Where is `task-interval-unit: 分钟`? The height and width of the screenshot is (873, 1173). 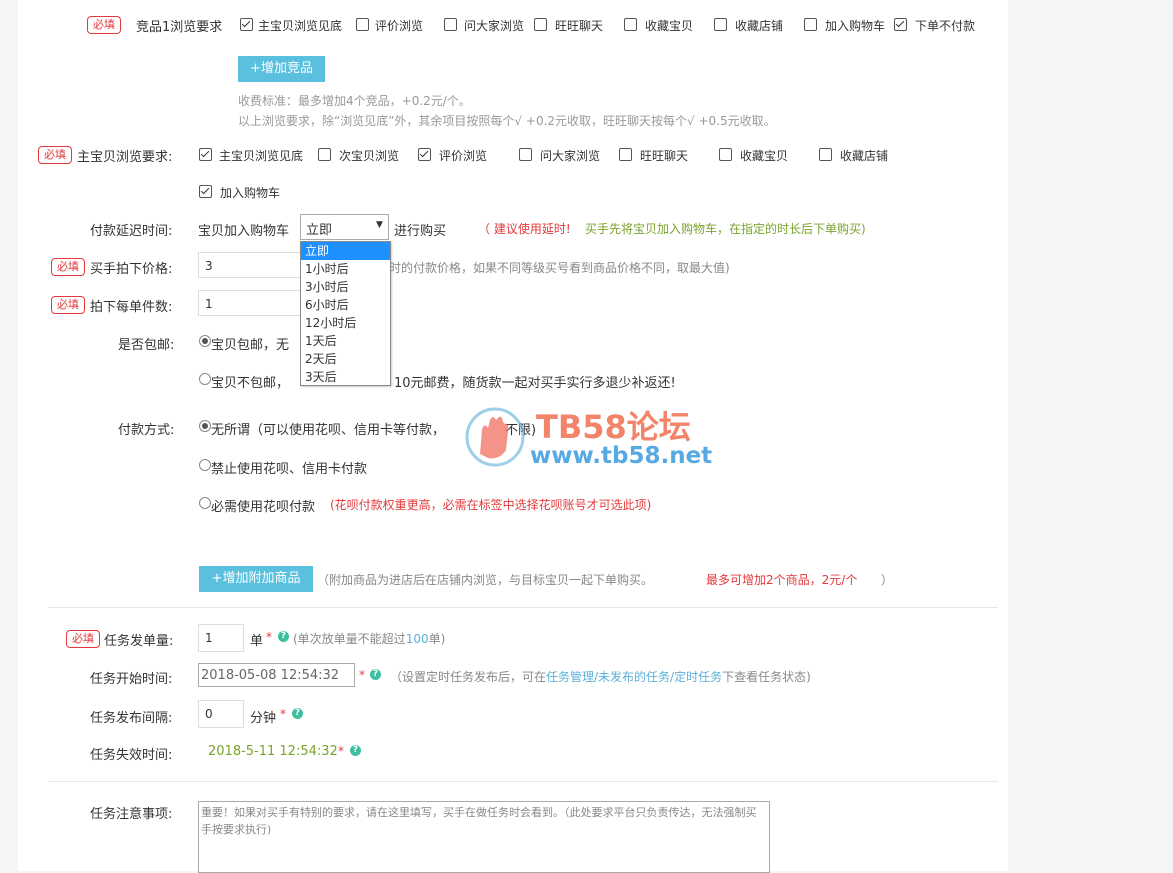 task-interval-unit: 分钟 is located at coordinates (263, 718).